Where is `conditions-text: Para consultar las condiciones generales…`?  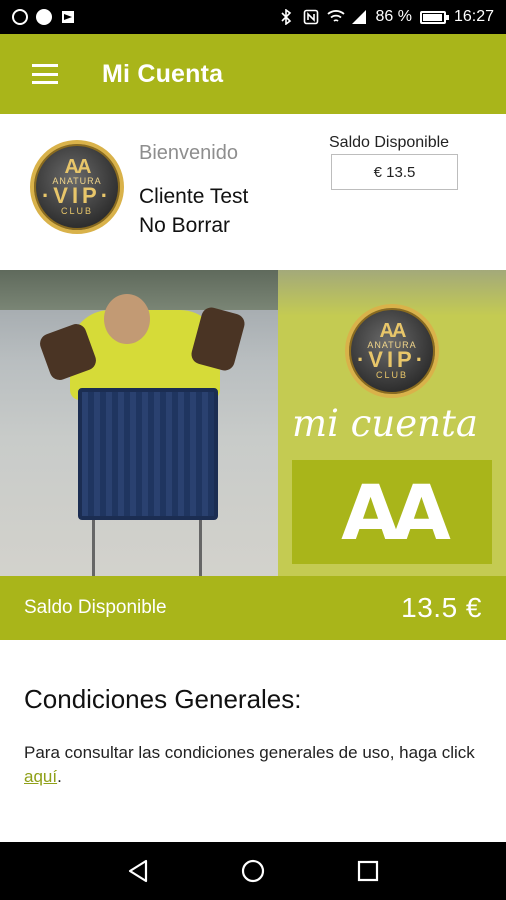
conditions-text: Para consultar las condiciones generales… is located at coordinates (254, 765).